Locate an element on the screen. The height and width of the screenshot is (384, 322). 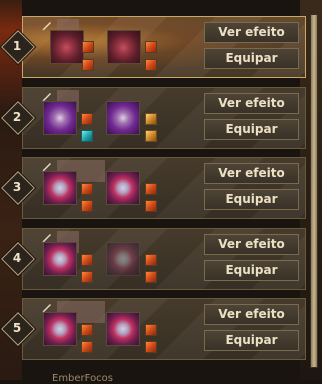
preset-number: 5 is located at coordinates (17, 328).